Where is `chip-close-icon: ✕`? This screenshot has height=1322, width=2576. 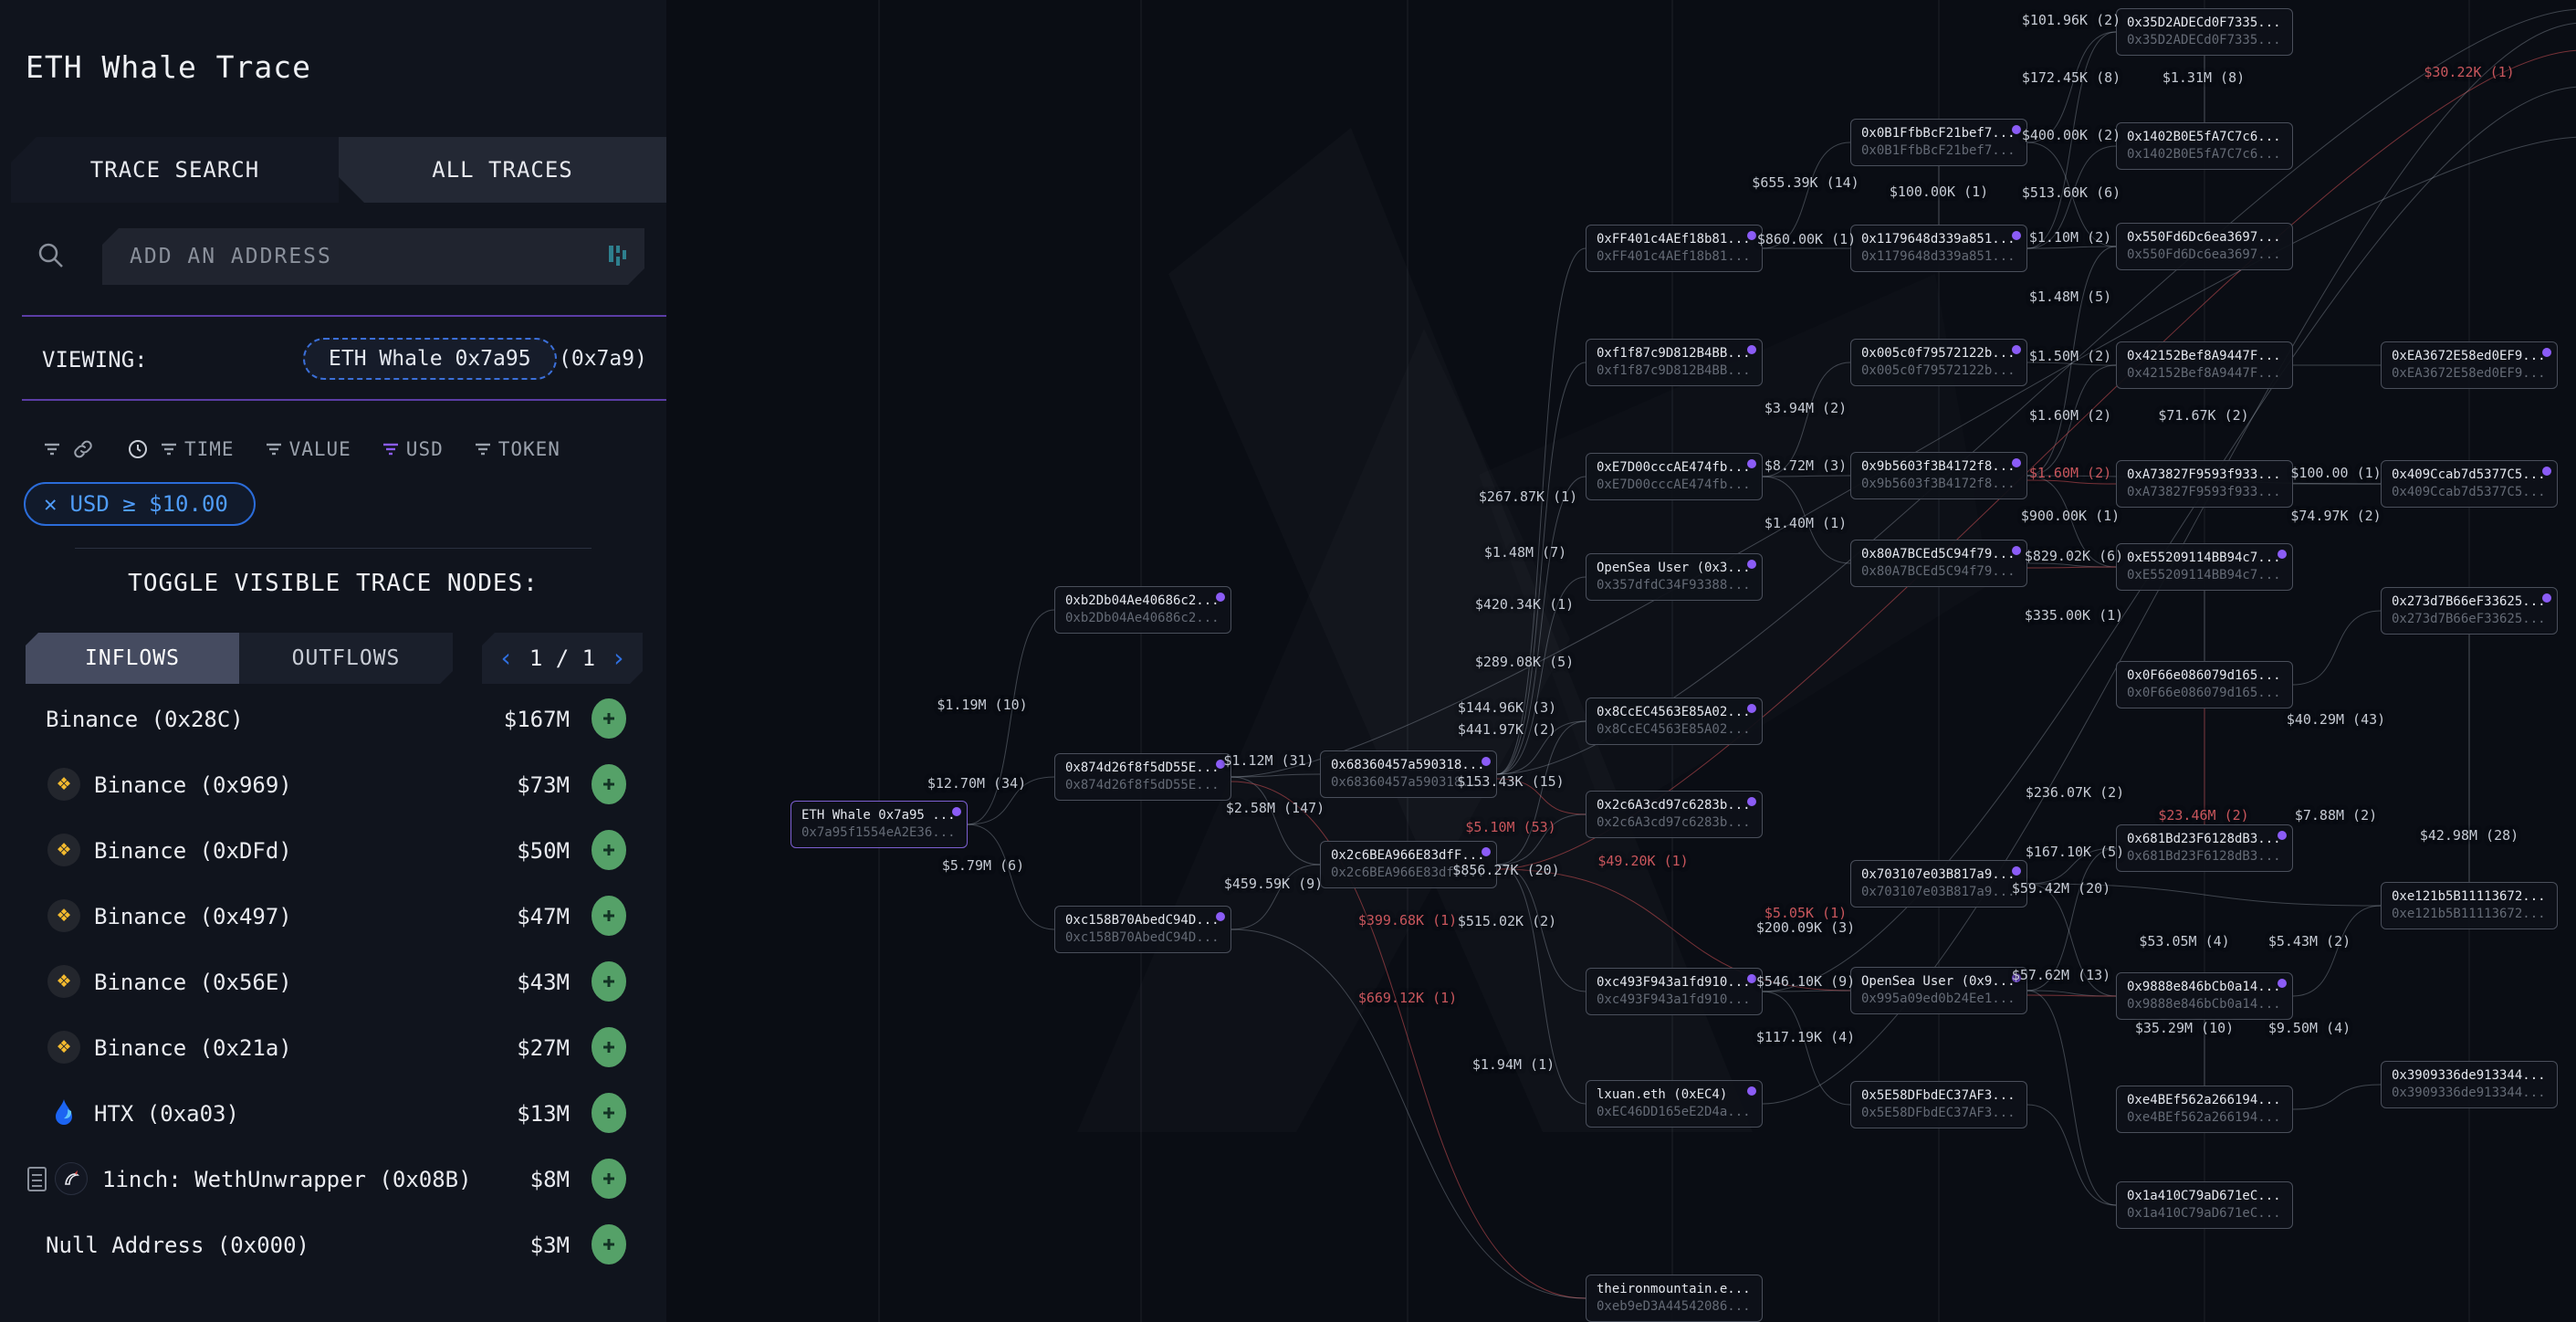
chip-close-icon: ✕ is located at coordinates (51, 504).